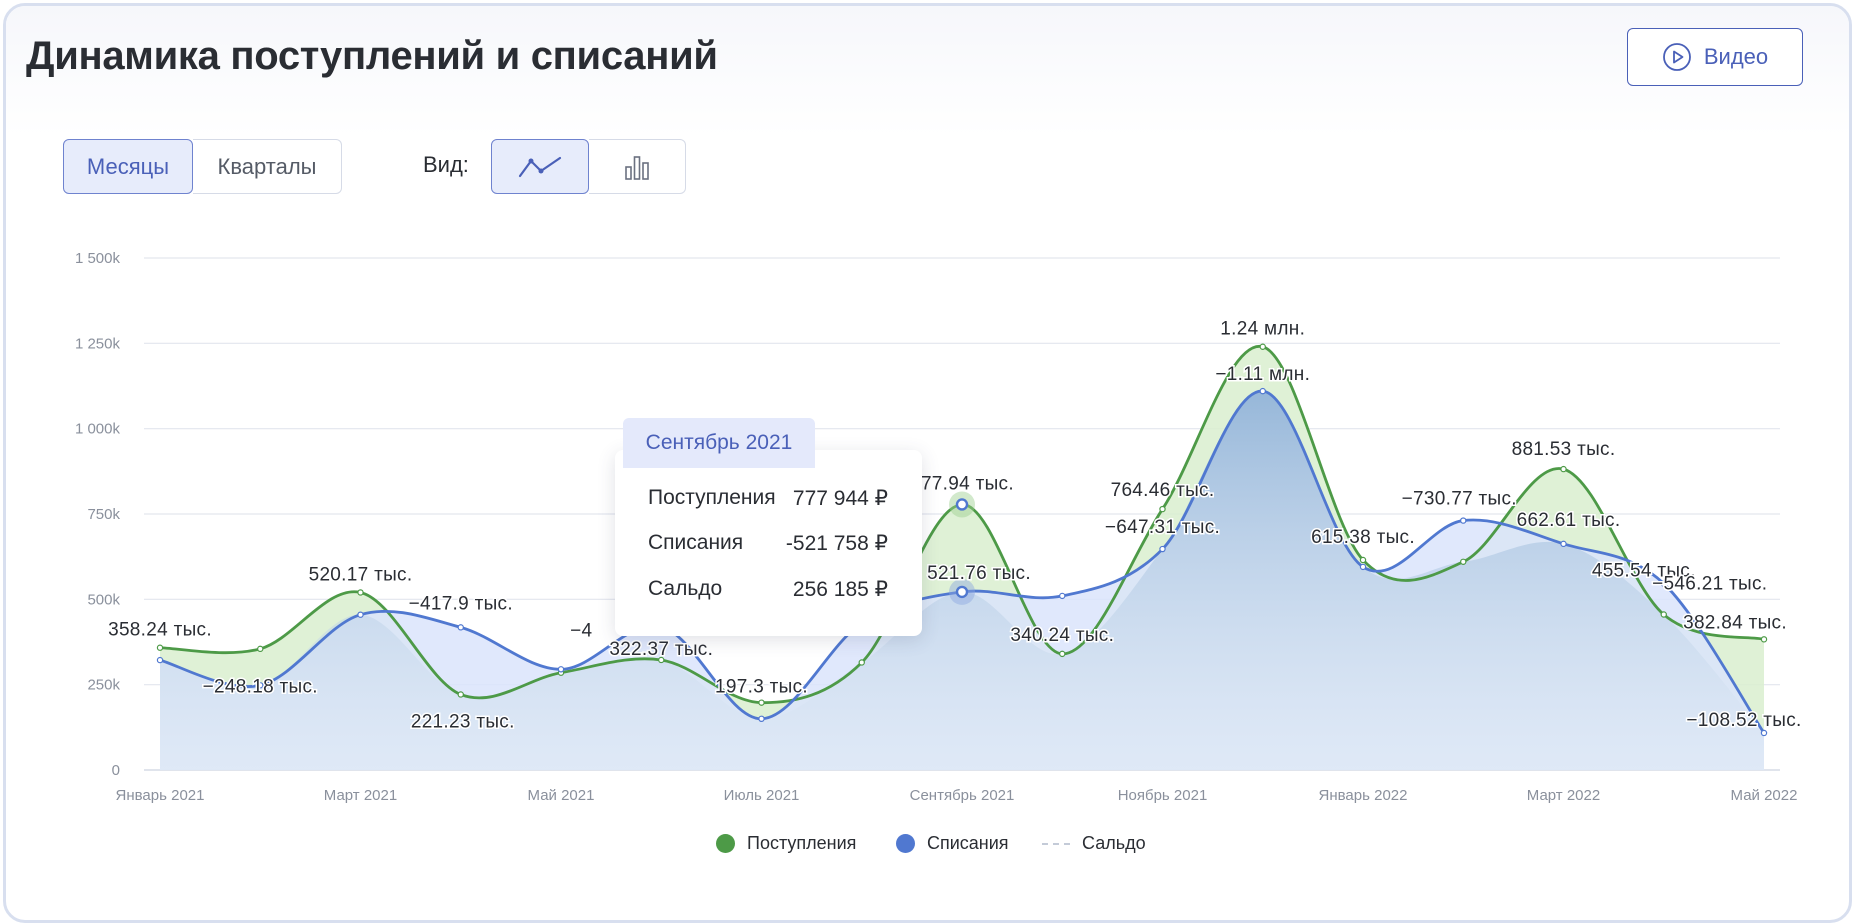  I want to click on income-value-label: 520.17 тыс., so click(361, 574).